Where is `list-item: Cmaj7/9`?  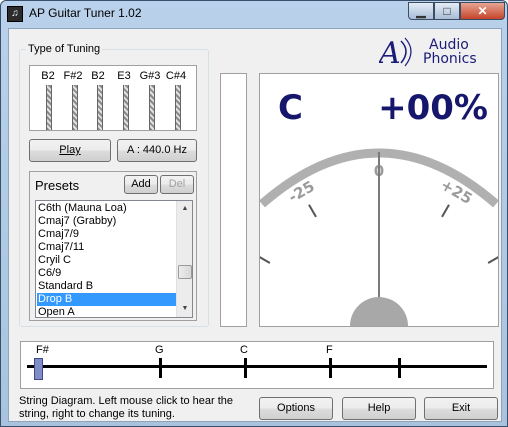 list-item: Cmaj7/9 is located at coordinates (107, 234).